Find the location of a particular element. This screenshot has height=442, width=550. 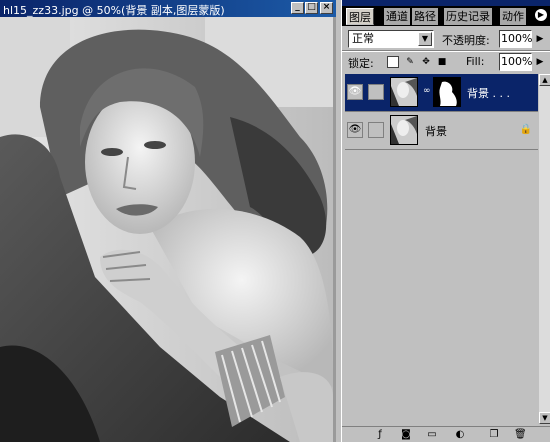

layer-name: 背景 is located at coordinates (436, 131).